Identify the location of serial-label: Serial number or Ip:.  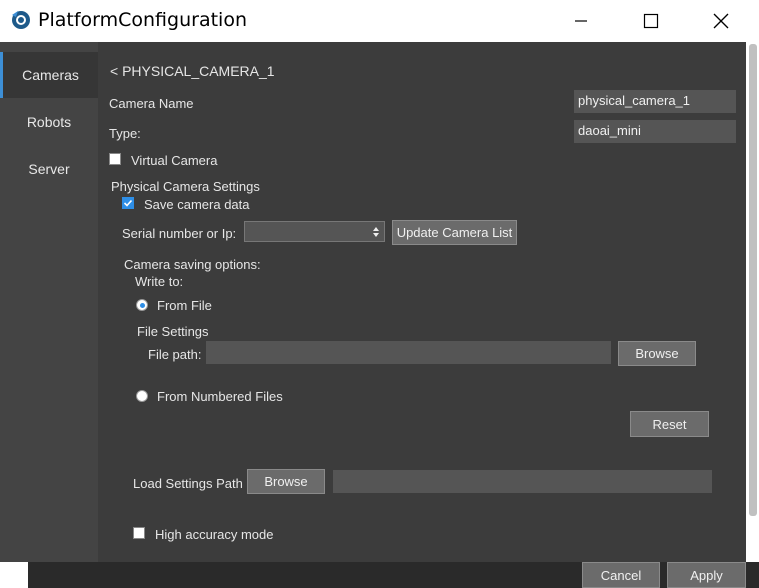
(179, 233).